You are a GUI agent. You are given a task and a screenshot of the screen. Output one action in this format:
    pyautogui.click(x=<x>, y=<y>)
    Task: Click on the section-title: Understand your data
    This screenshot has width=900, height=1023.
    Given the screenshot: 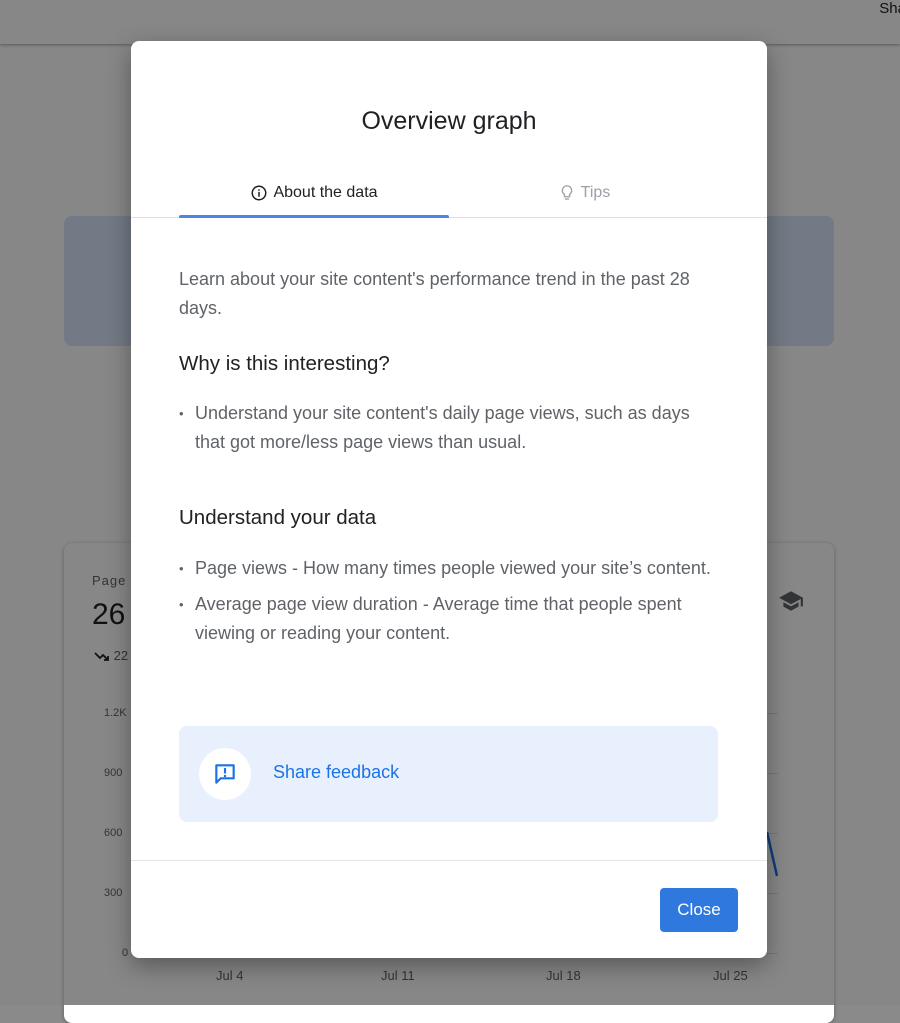 What is the action you would take?
    pyautogui.click(x=278, y=517)
    